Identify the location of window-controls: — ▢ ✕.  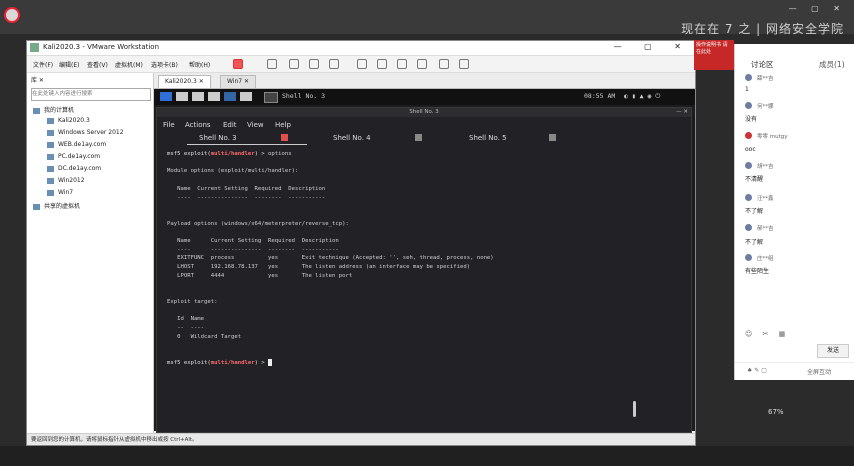
(817, 8).